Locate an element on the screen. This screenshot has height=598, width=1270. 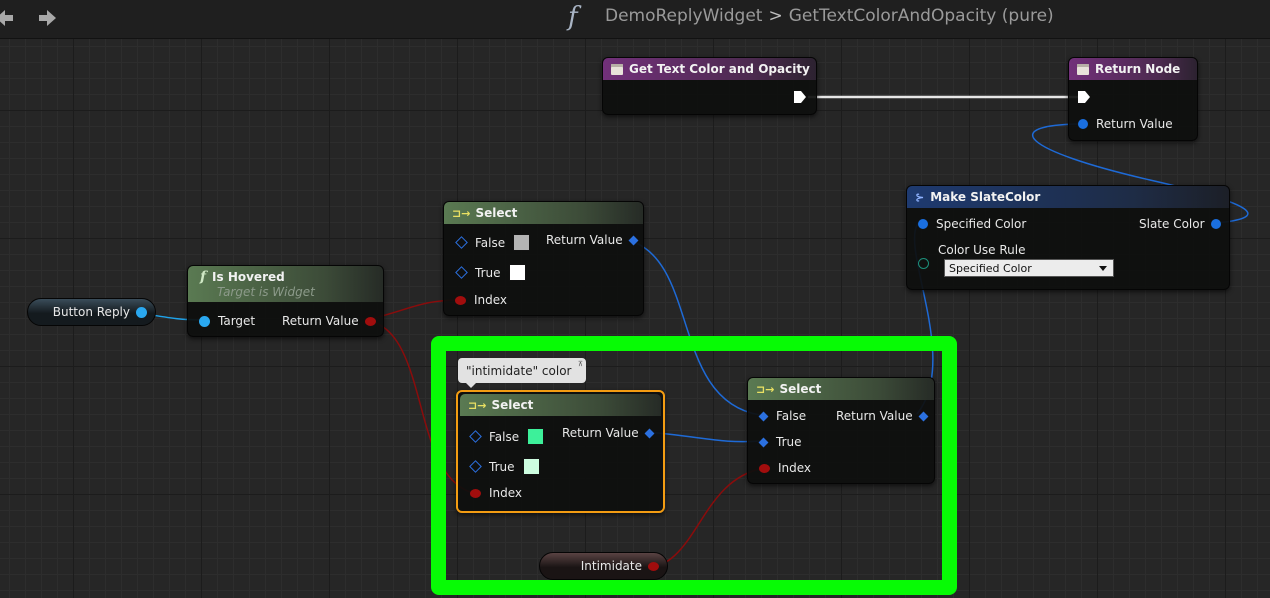
select-node-right: ⊐→ Select False True Index Return Value is located at coordinates (841, 430).